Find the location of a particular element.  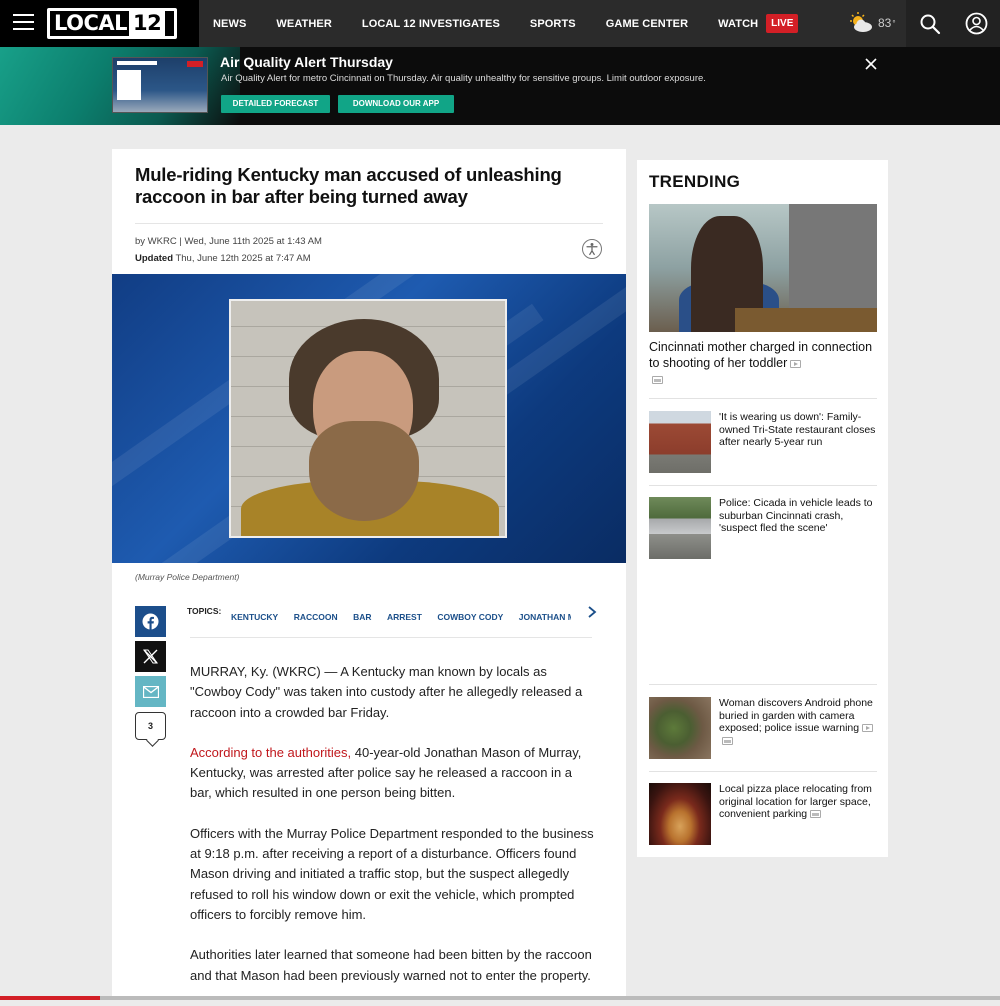

authorities-link: According to the authorities, is located at coordinates (270, 752).